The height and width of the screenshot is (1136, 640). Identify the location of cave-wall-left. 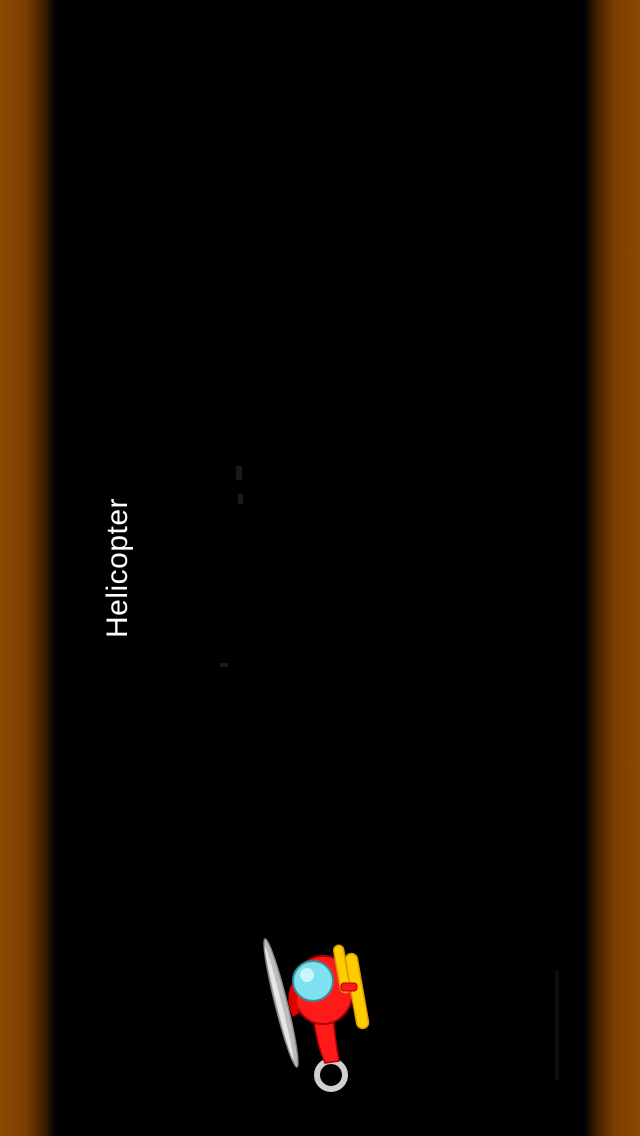
(28, 568).